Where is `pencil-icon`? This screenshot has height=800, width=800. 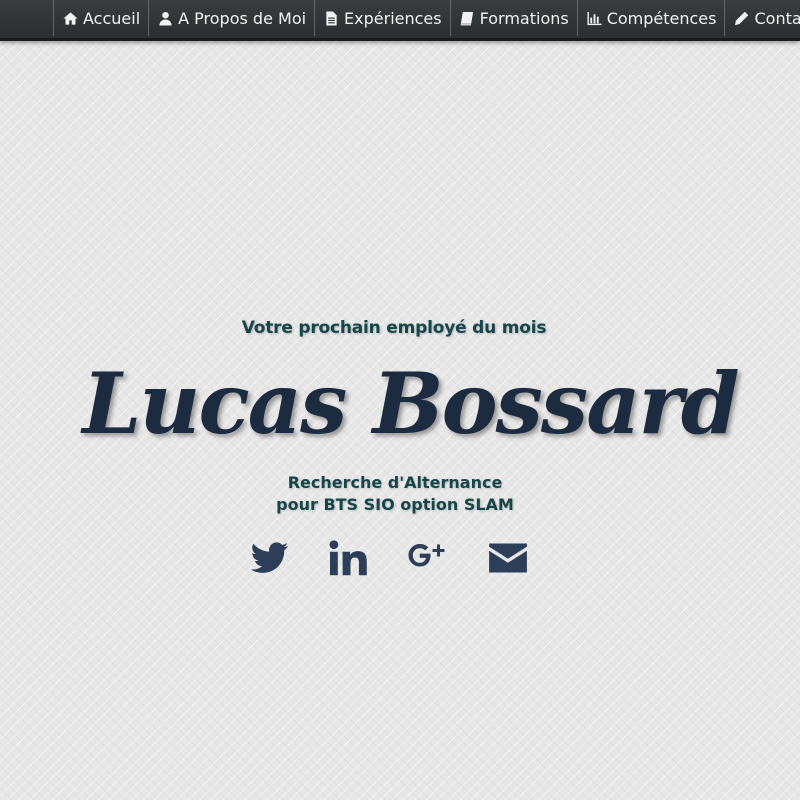
pencil-icon is located at coordinates (741, 18).